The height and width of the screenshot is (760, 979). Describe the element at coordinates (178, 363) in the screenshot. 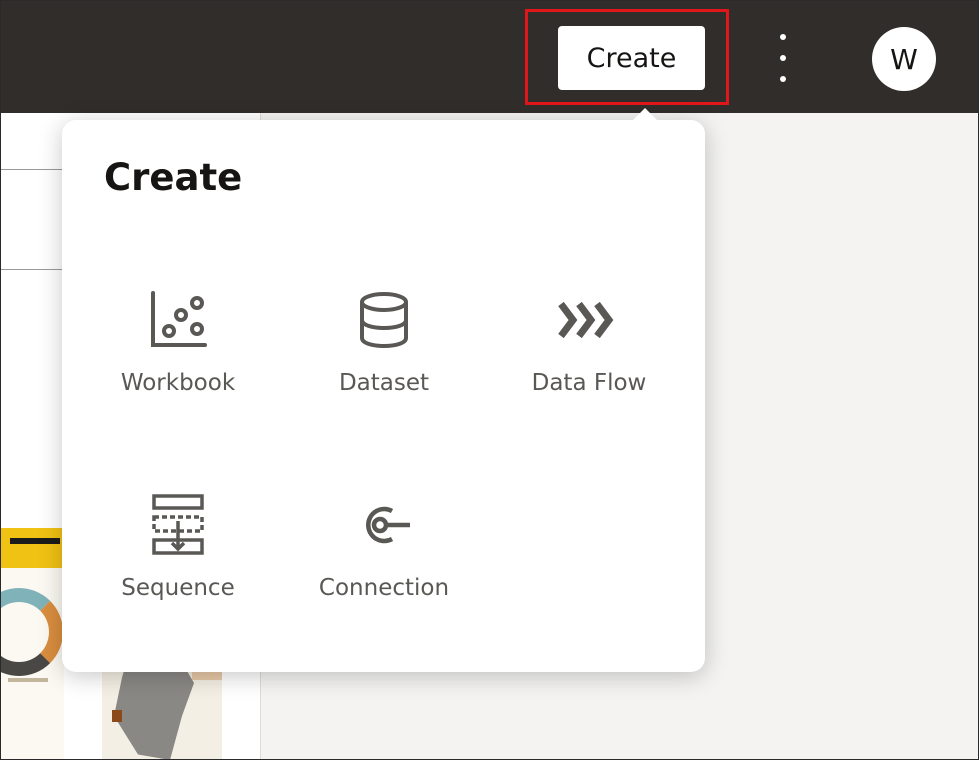

I see `create-workbook-item: Workbook` at that location.